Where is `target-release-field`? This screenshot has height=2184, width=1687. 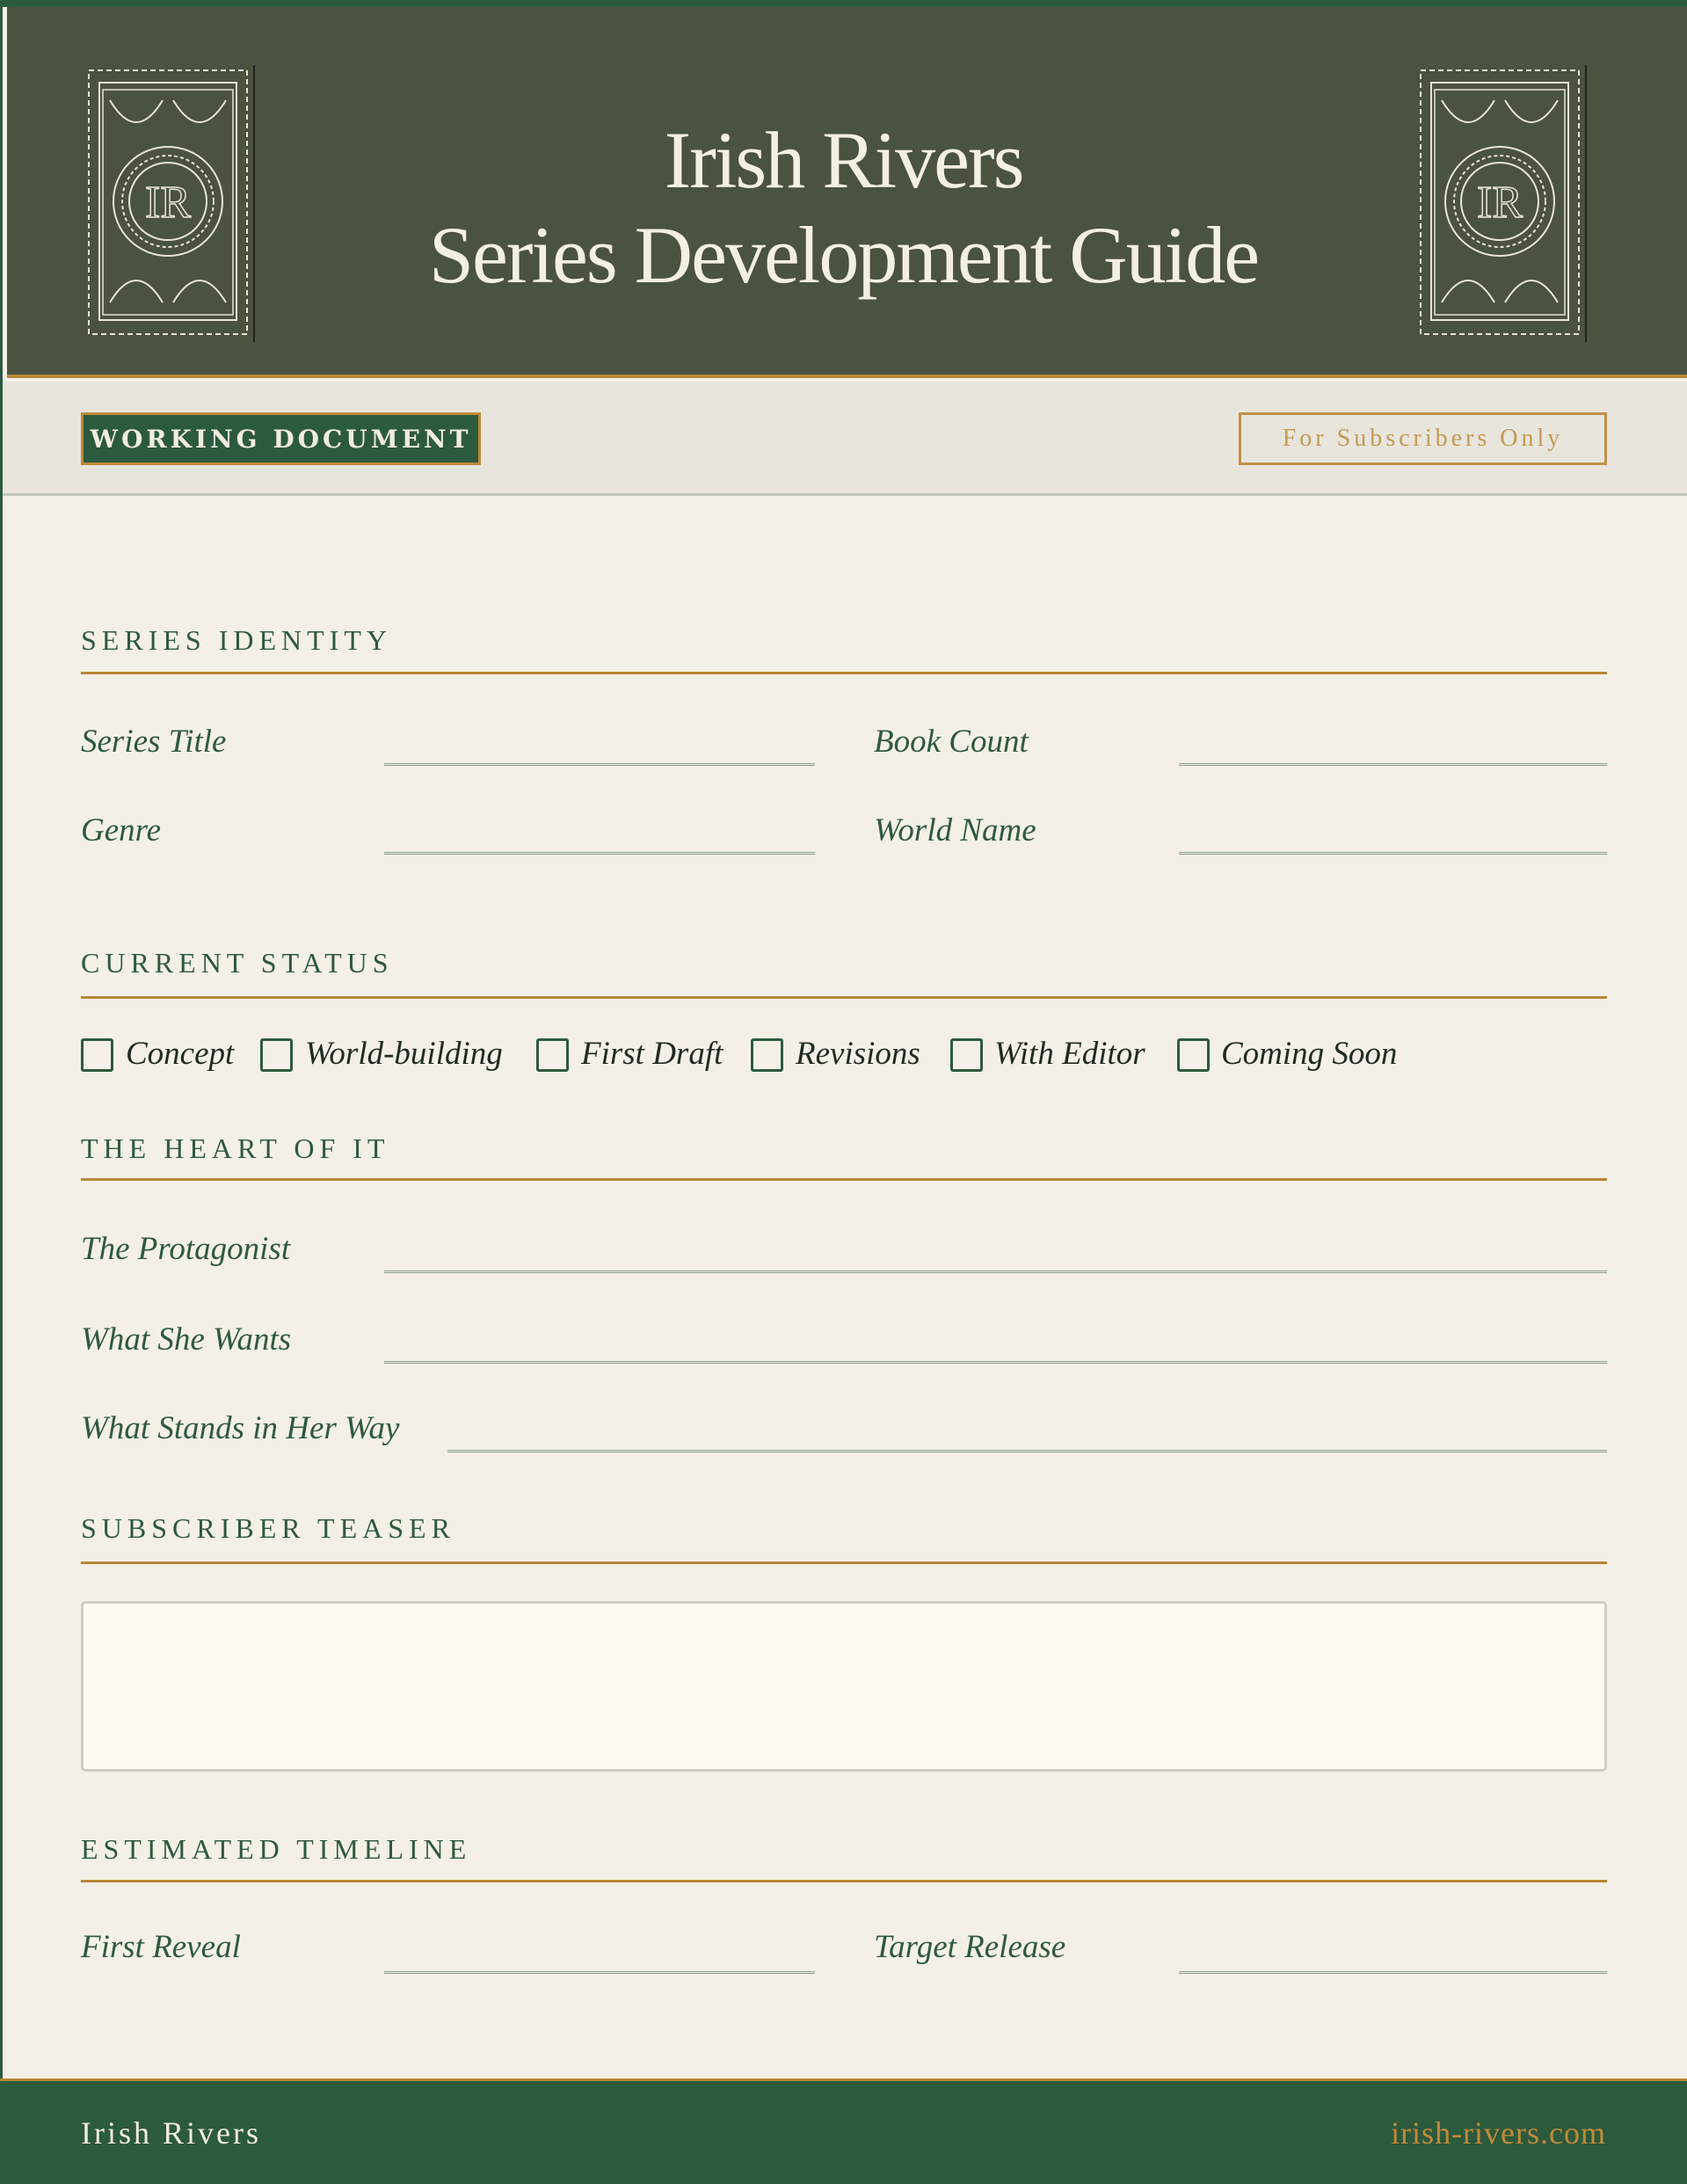 target-release-field is located at coordinates (1393, 1972).